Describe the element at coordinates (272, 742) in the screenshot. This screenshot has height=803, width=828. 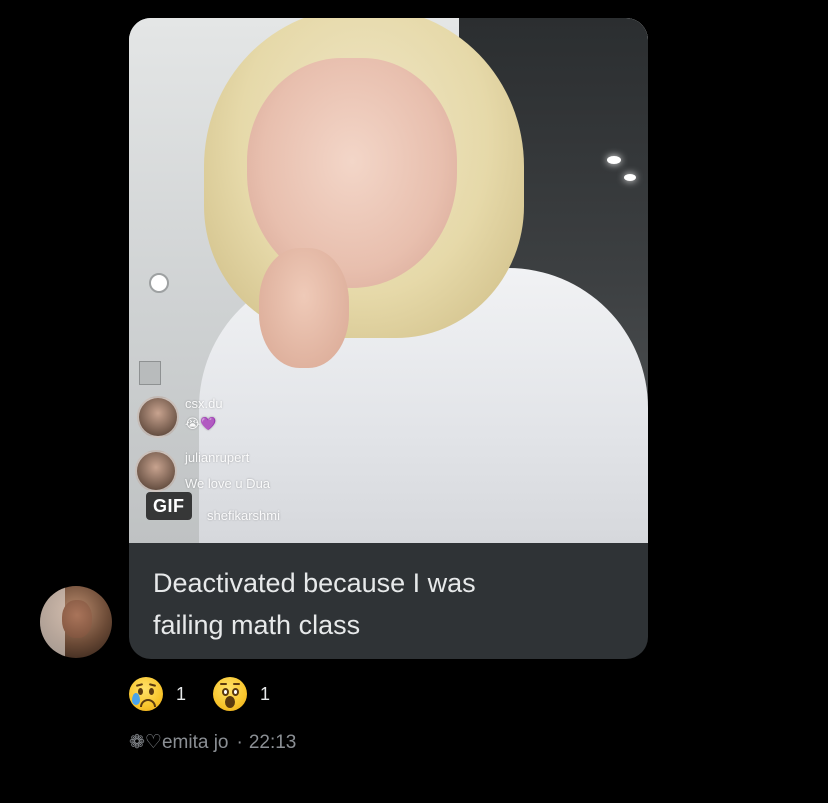
I see `message-time: 22:13` at that location.